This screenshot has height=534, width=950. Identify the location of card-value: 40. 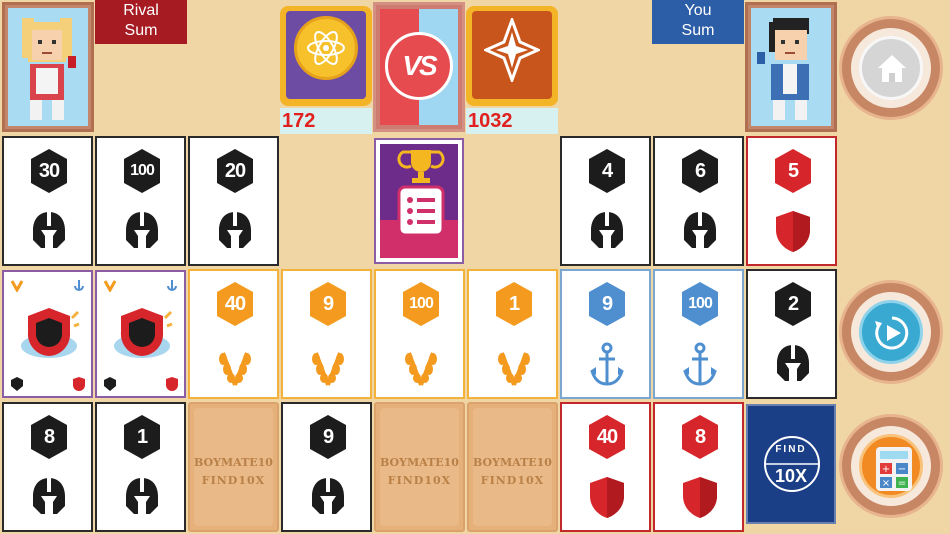
(235, 304).